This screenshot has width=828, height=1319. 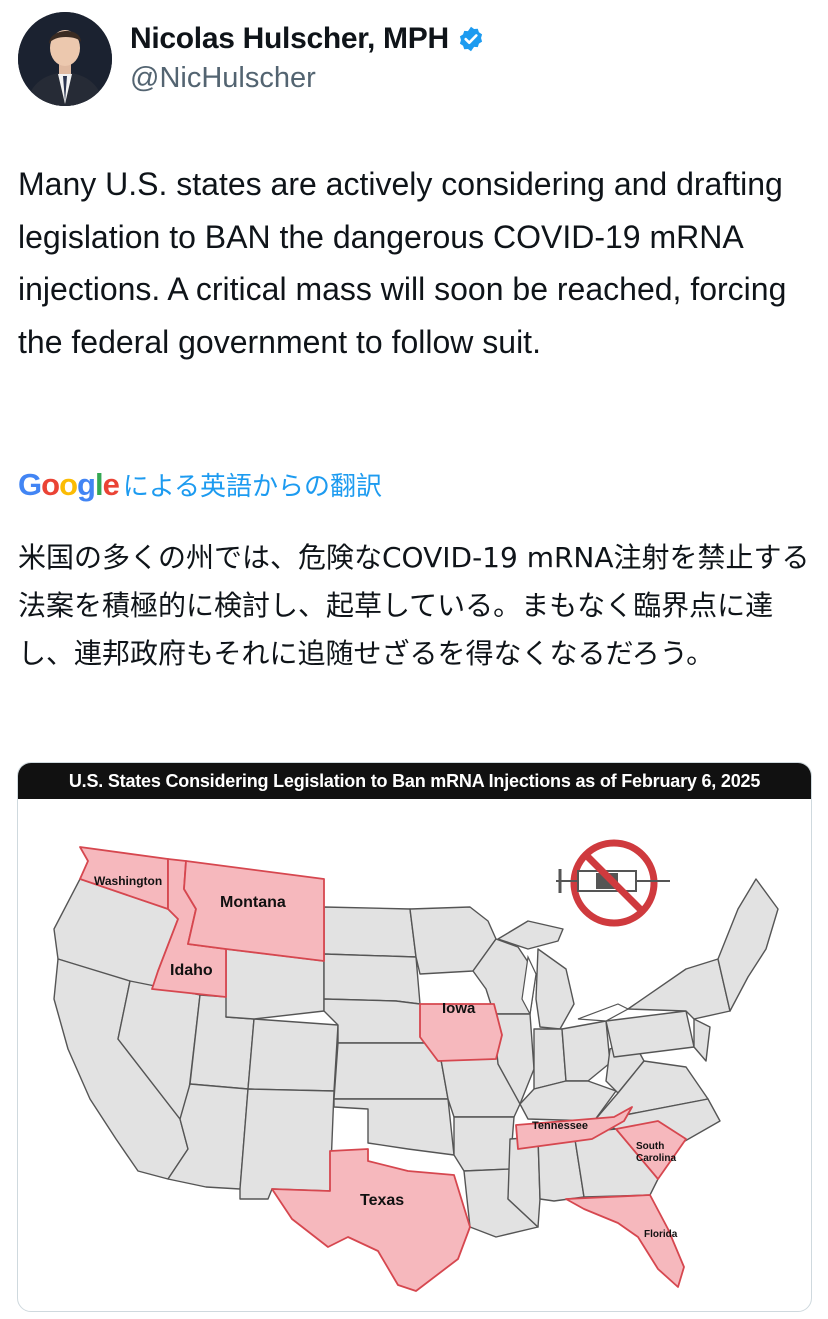 What do you see at coordinates (191, 970) in the screenshot?
I see `label-idaho: Idaho` at bounding box center [191, 970].